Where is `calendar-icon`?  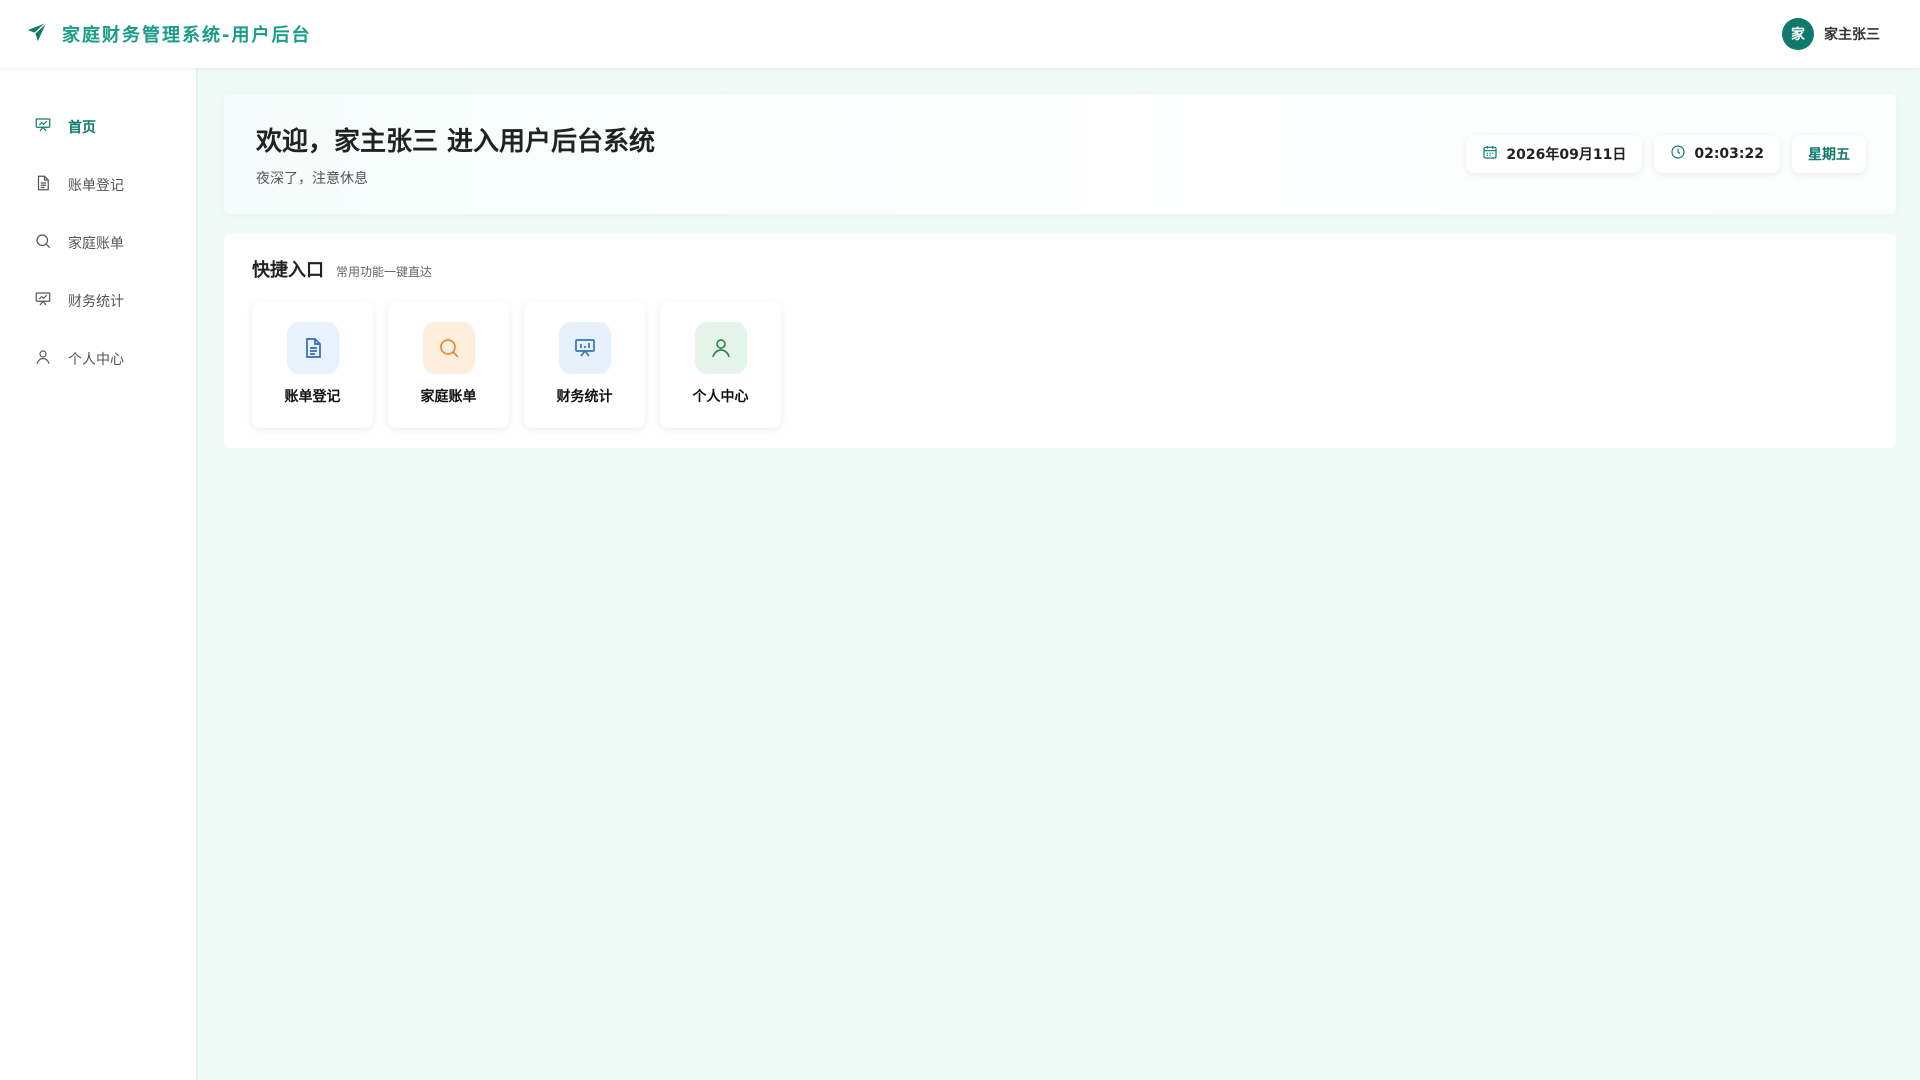 calendar-icon is located at coordinates (1490, 154).